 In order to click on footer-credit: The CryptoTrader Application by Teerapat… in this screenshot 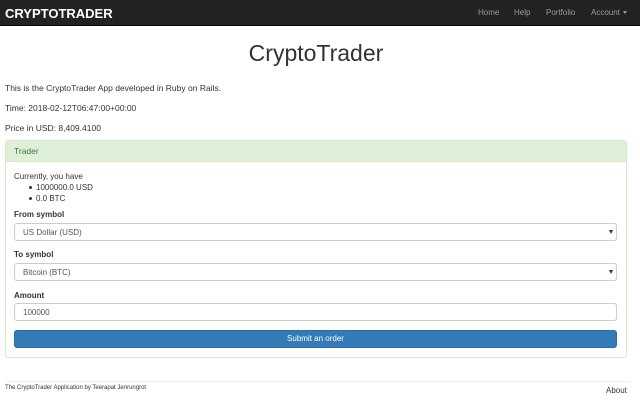, I will do `click(76, 388)`.